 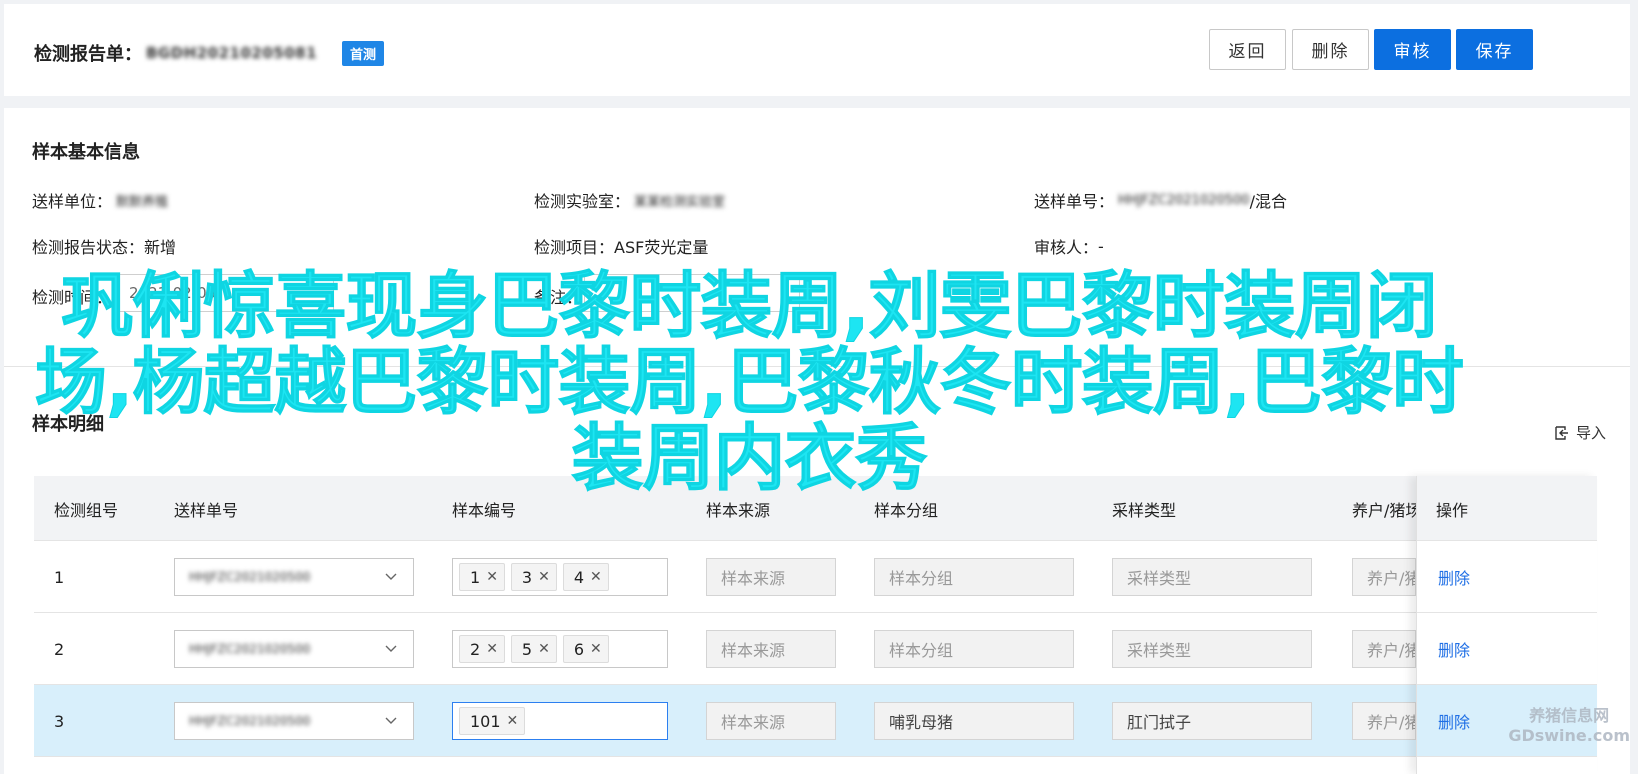 What do you see at coordinates (558, 297) in the screenshot?
I see `info-remark-label: 备注：` at bounding box center [558, 297].